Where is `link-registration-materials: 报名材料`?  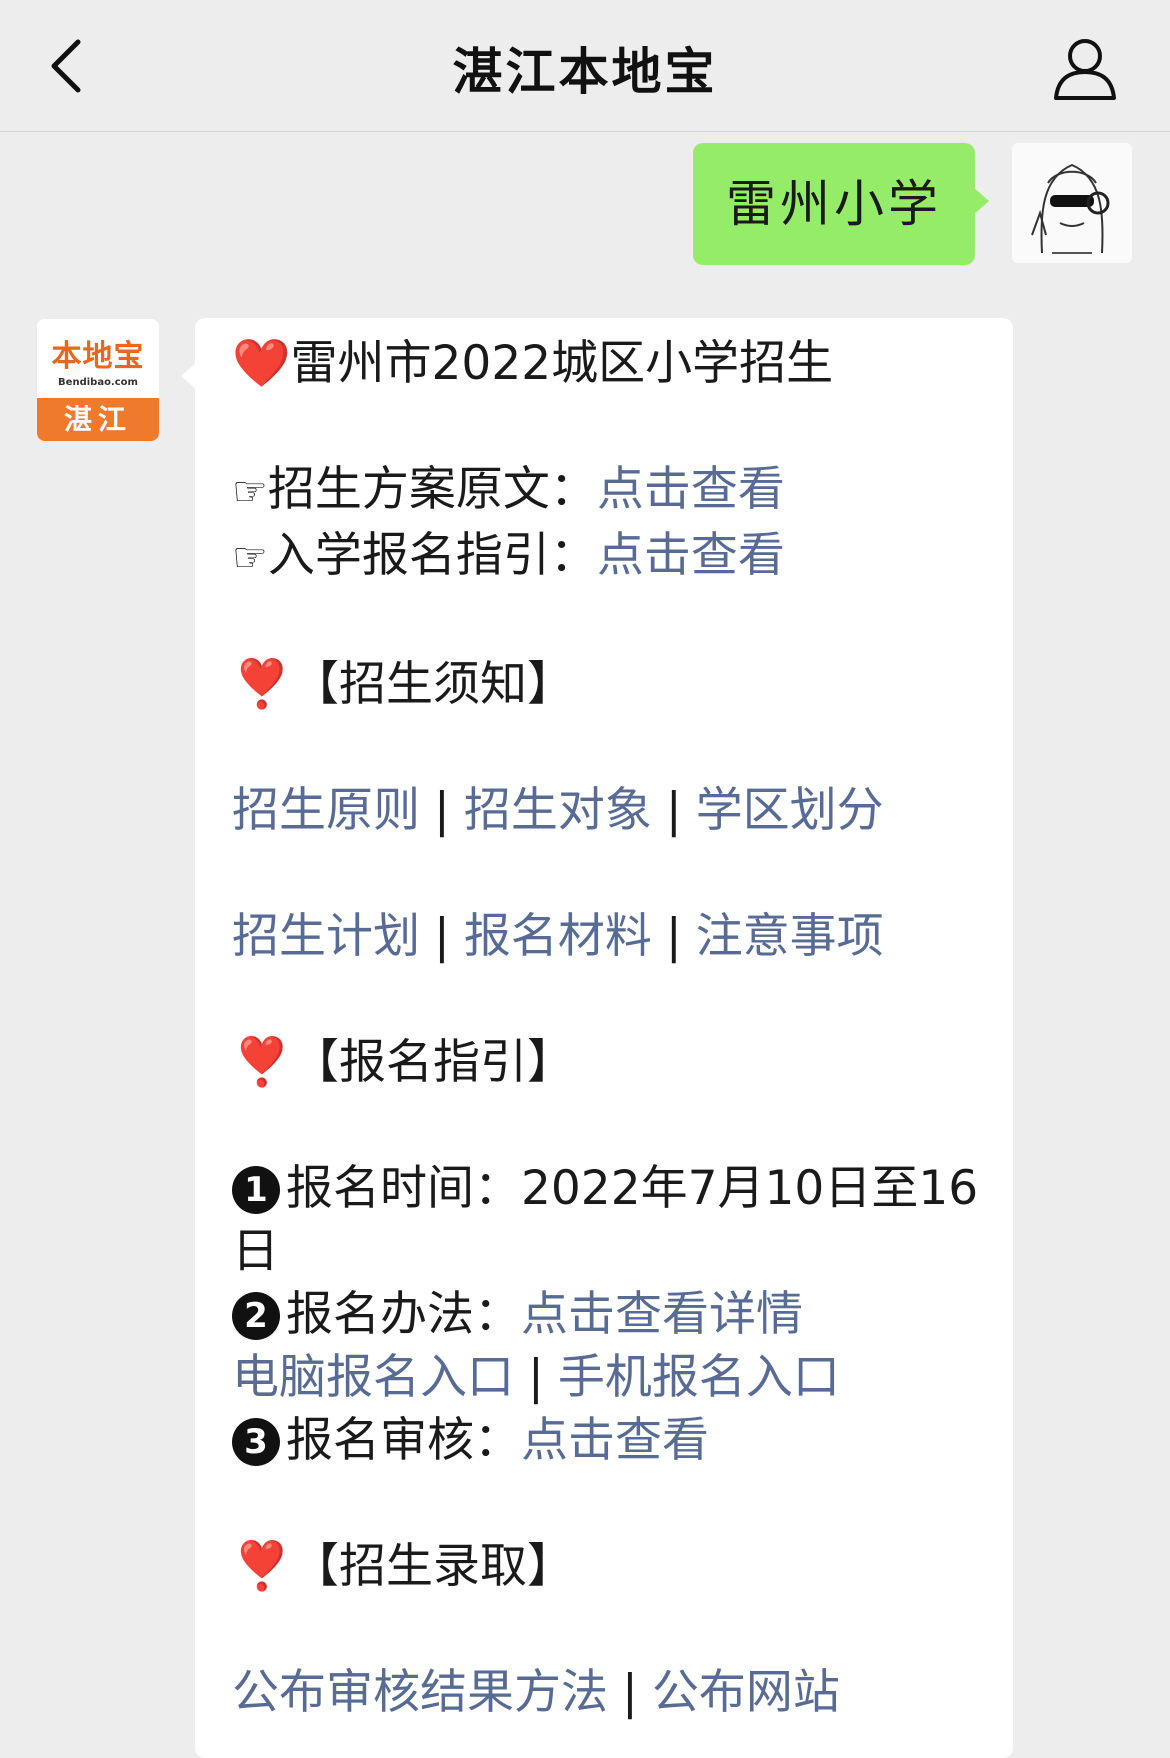
link-registration-materials: 报名材料 is located at coordinates (558, 936).